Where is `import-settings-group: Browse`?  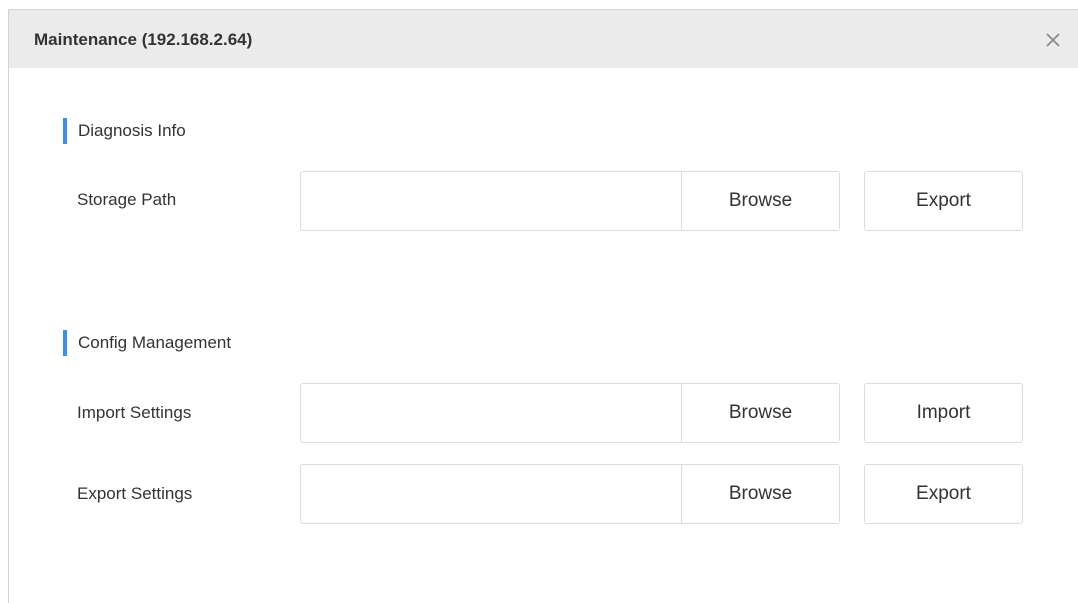 import-settings-group: Browse is located at coordinates (570, 413).